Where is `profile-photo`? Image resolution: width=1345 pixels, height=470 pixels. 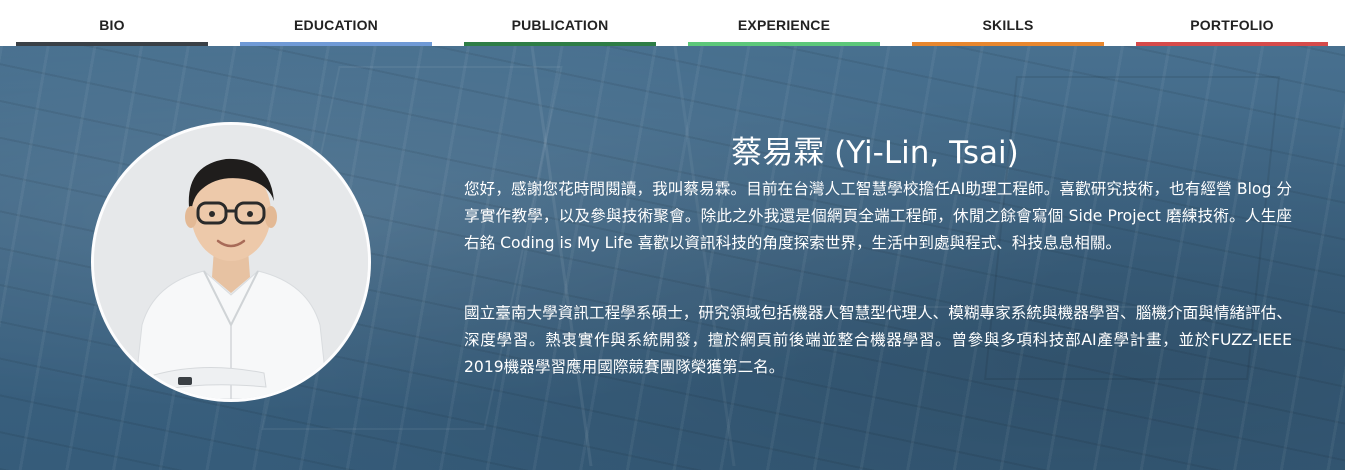 profile-photo is located at coordinates (231, 262).